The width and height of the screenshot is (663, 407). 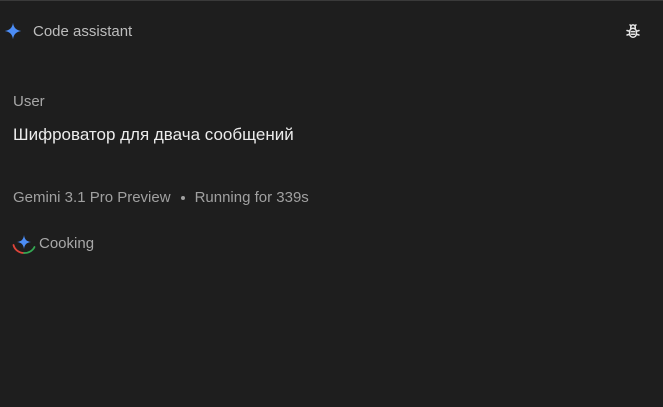 What do you see at coordinates (182, 198) in the screenshot?
I see `separator-dot` at bounding box center [182, 198].